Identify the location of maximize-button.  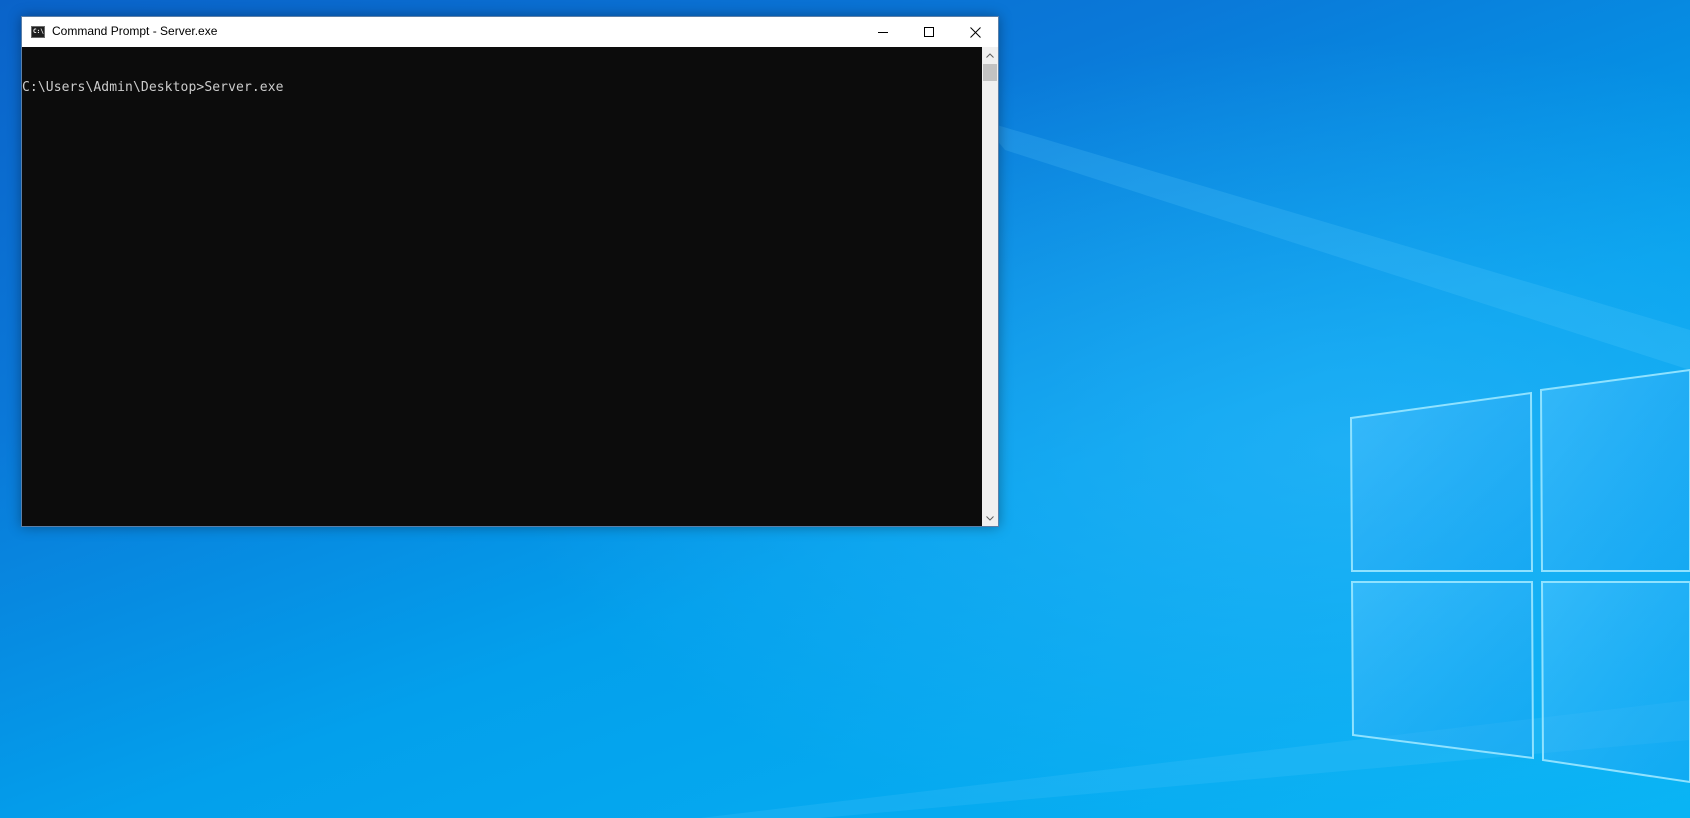
(929, 32).